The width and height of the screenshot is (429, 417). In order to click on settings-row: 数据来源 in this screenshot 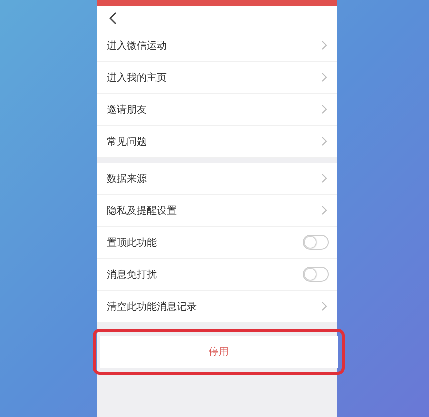, I will do `click(217, 179)`.